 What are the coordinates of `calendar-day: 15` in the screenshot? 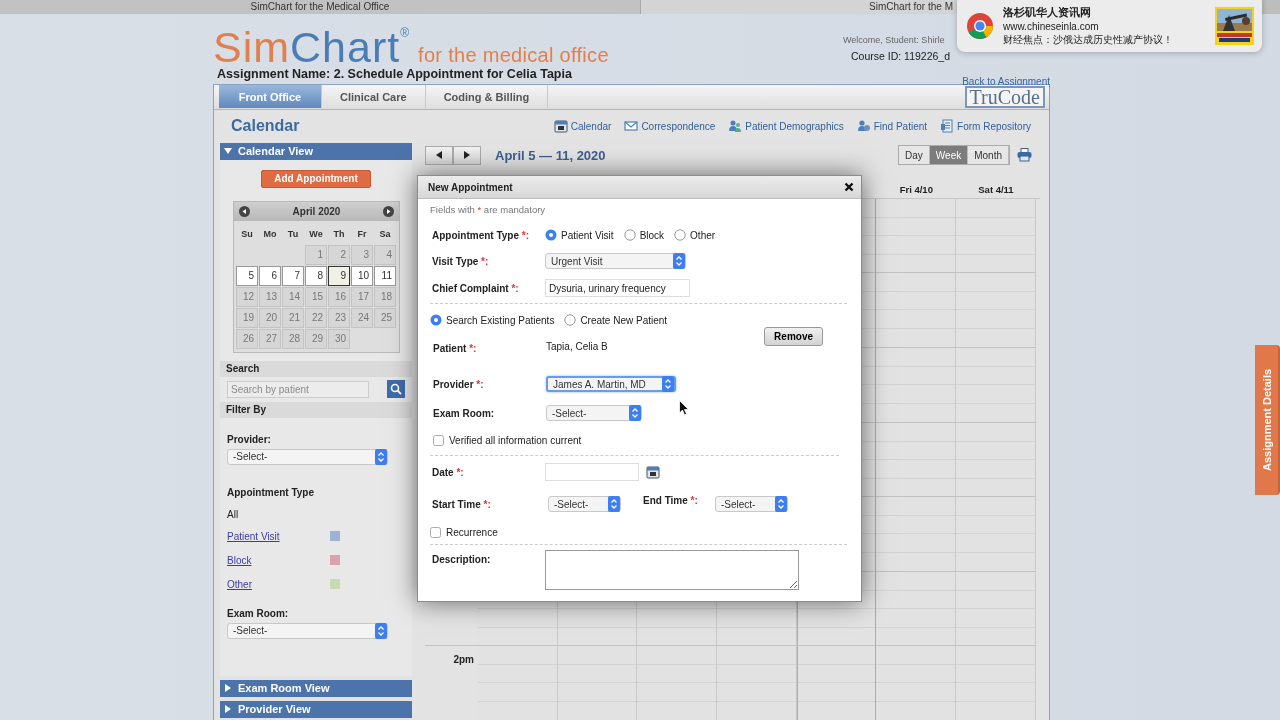 It's located at (316, 296).